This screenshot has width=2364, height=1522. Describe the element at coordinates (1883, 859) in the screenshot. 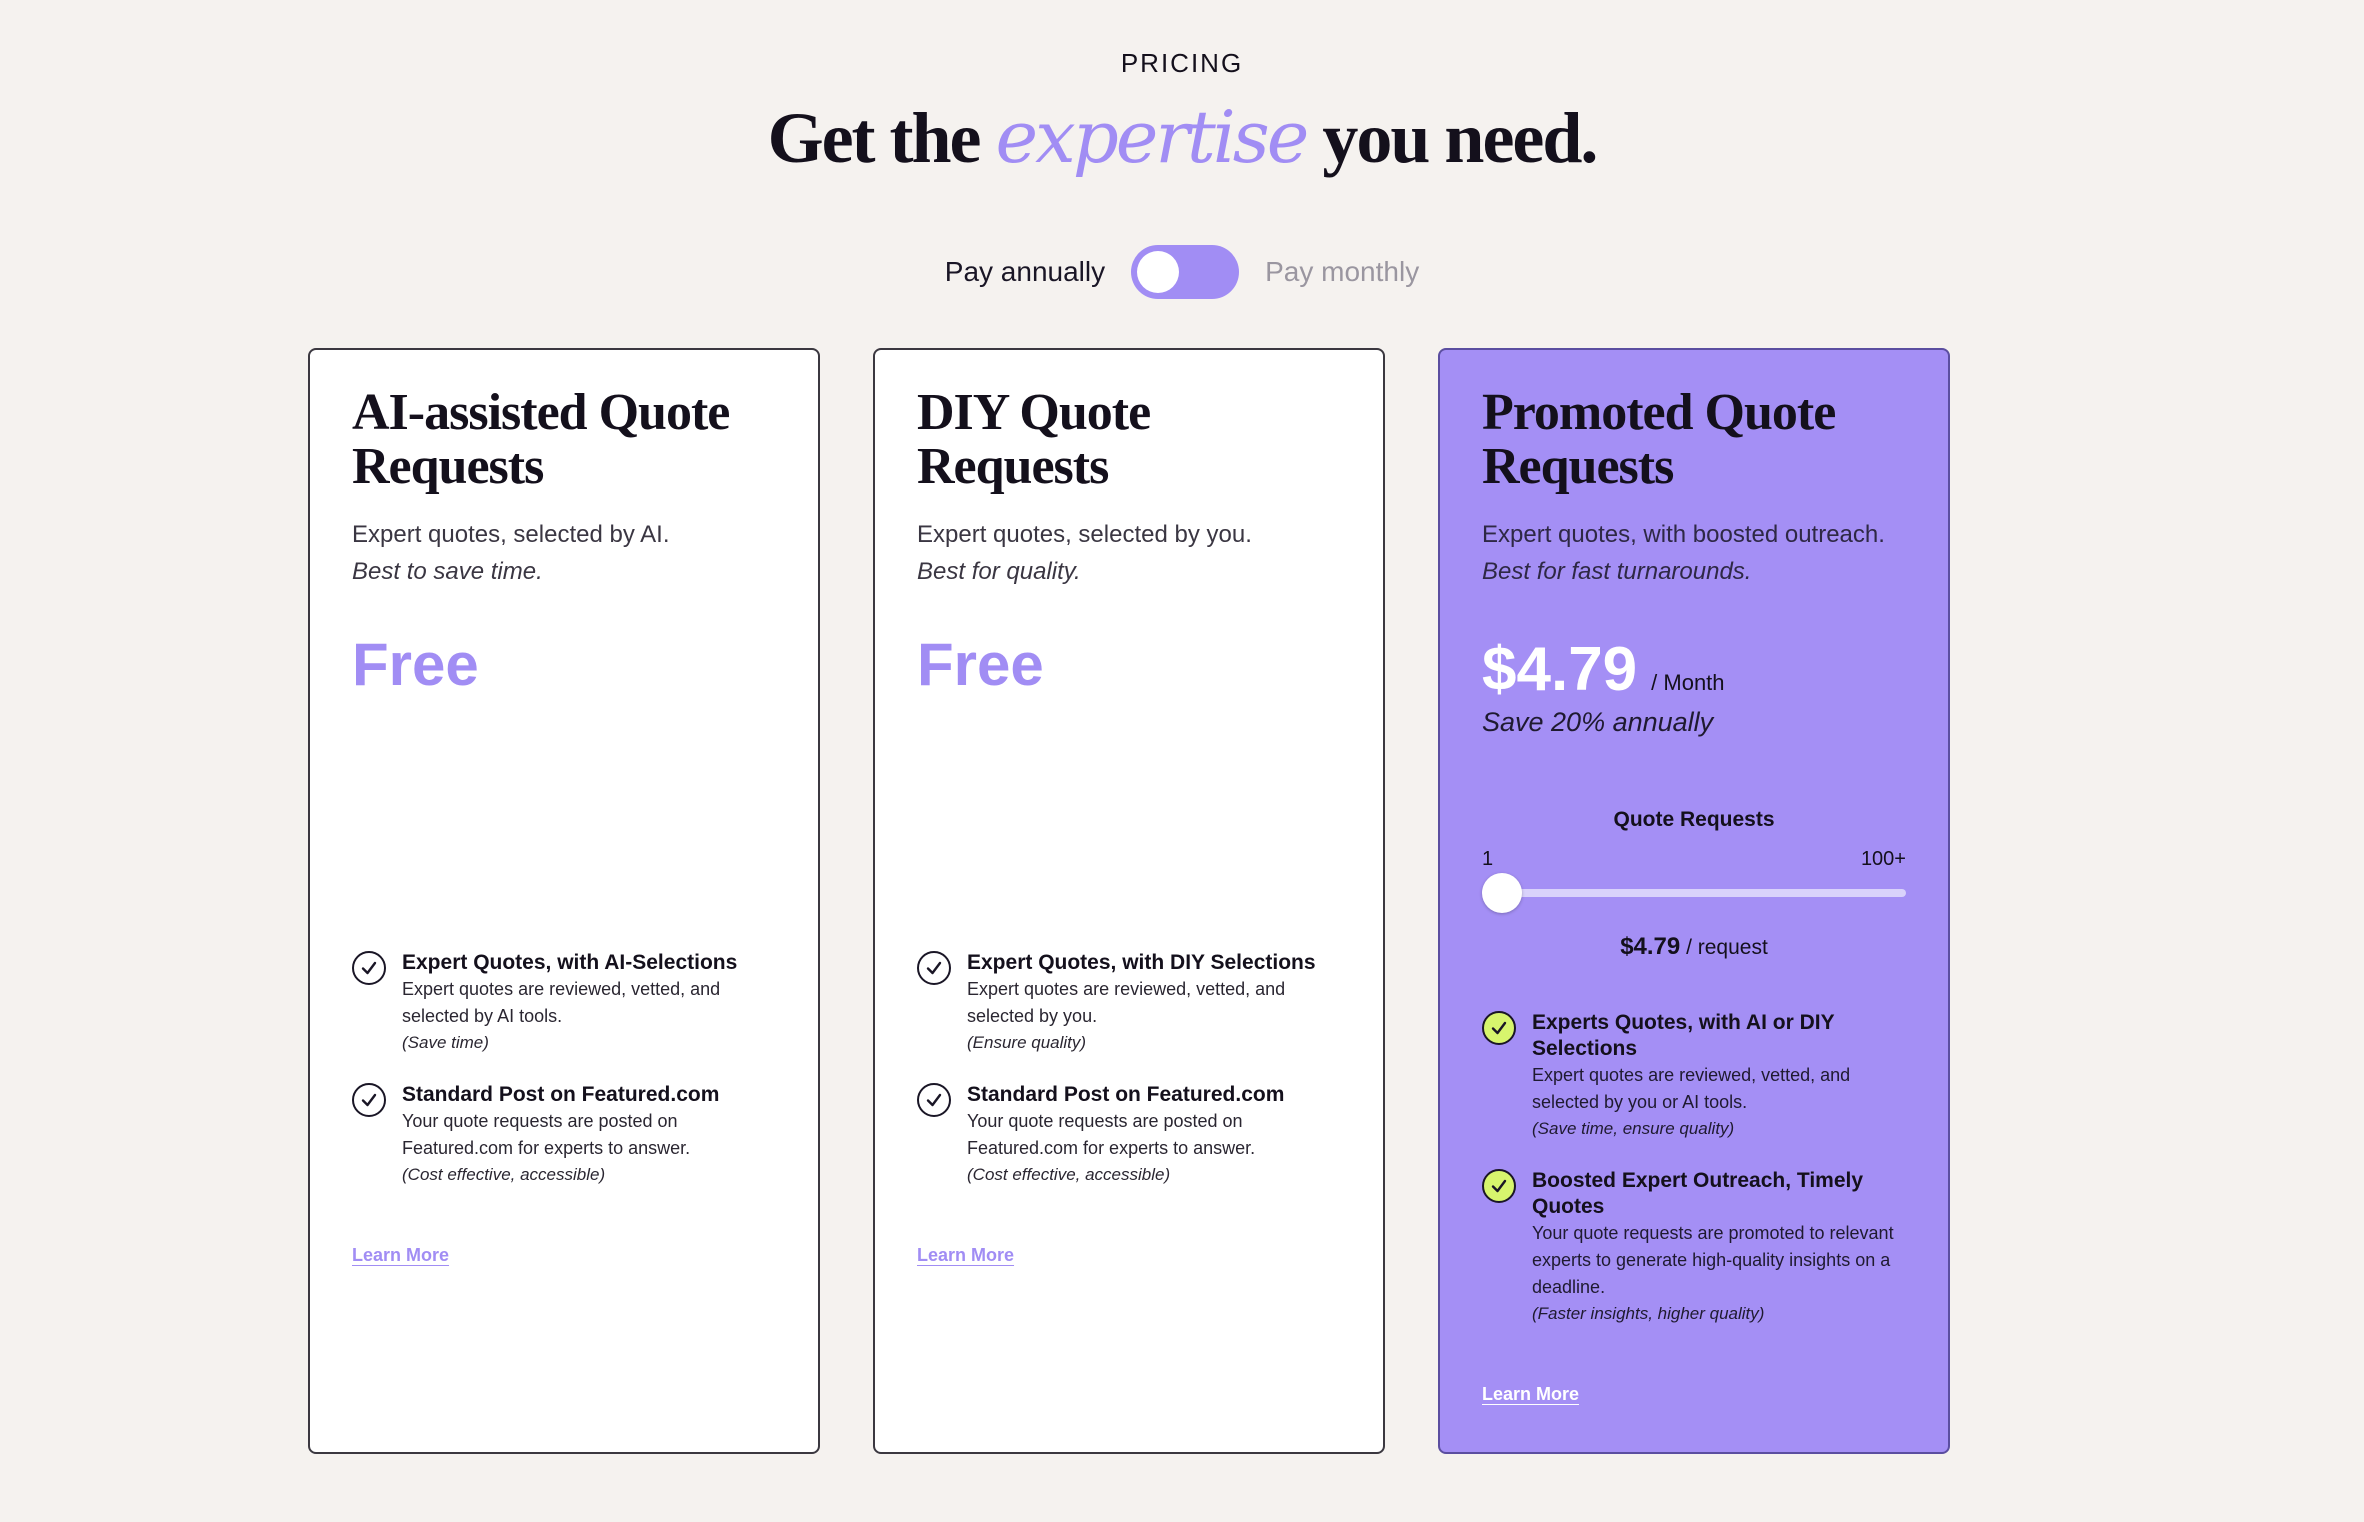

I see `slider-max-label: 100+` at that location.